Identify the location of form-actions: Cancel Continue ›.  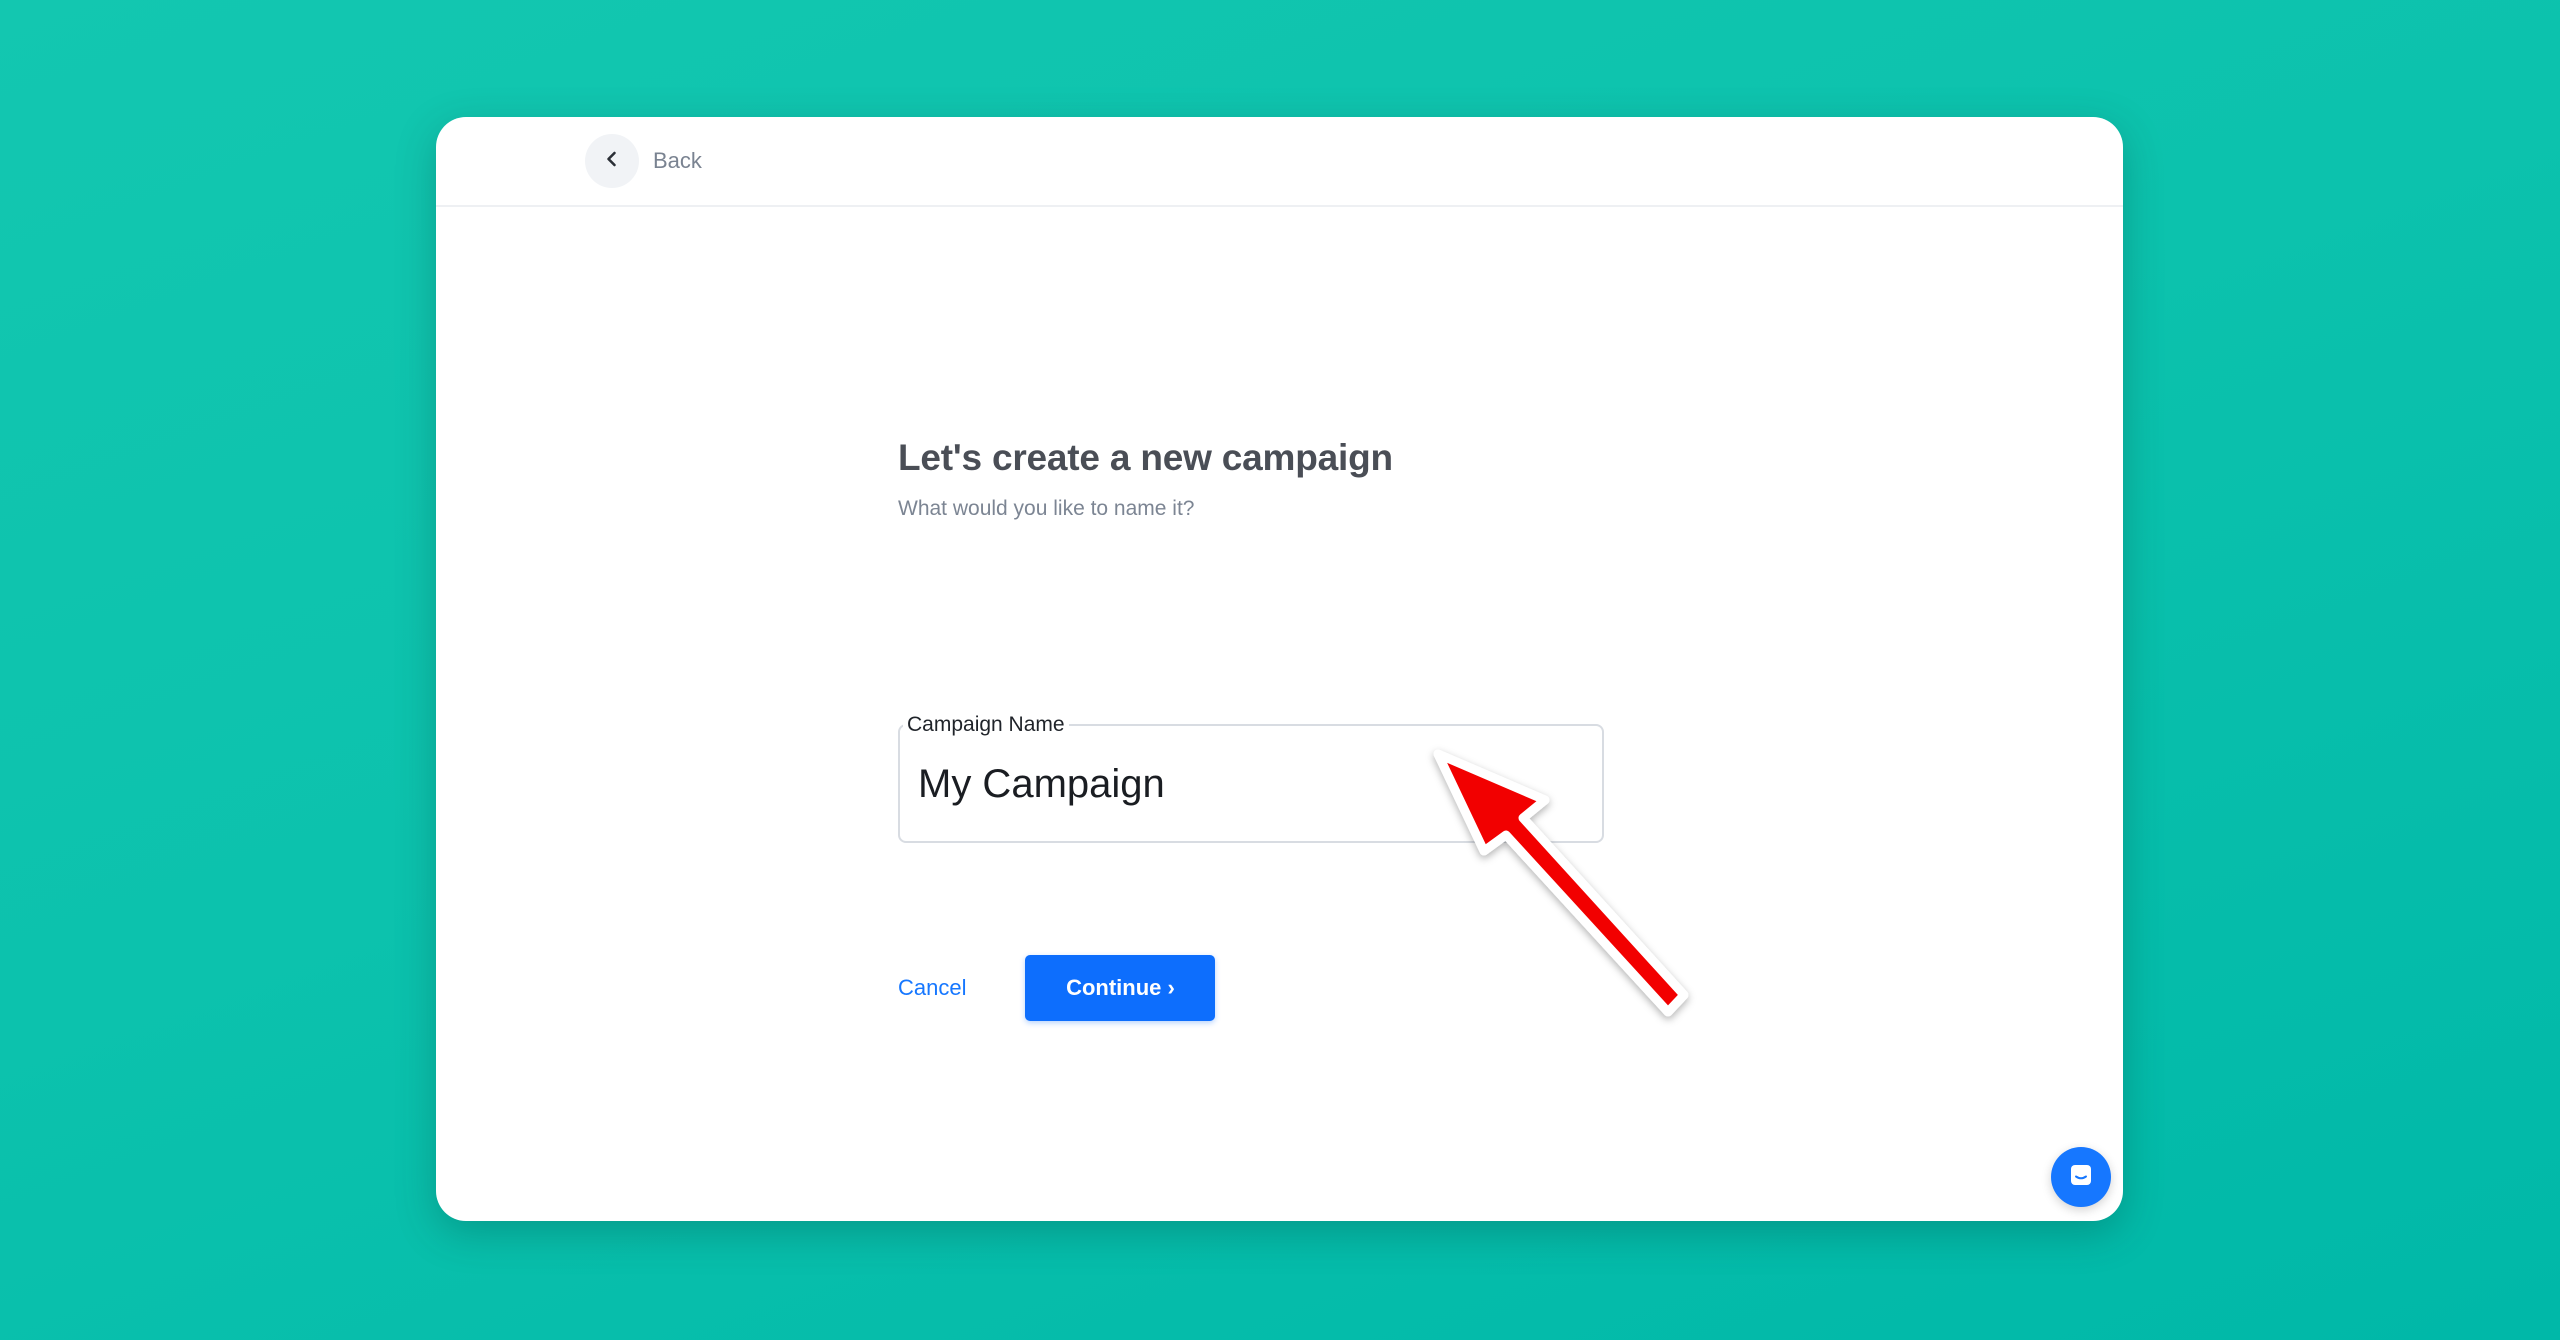
(1057, 988).